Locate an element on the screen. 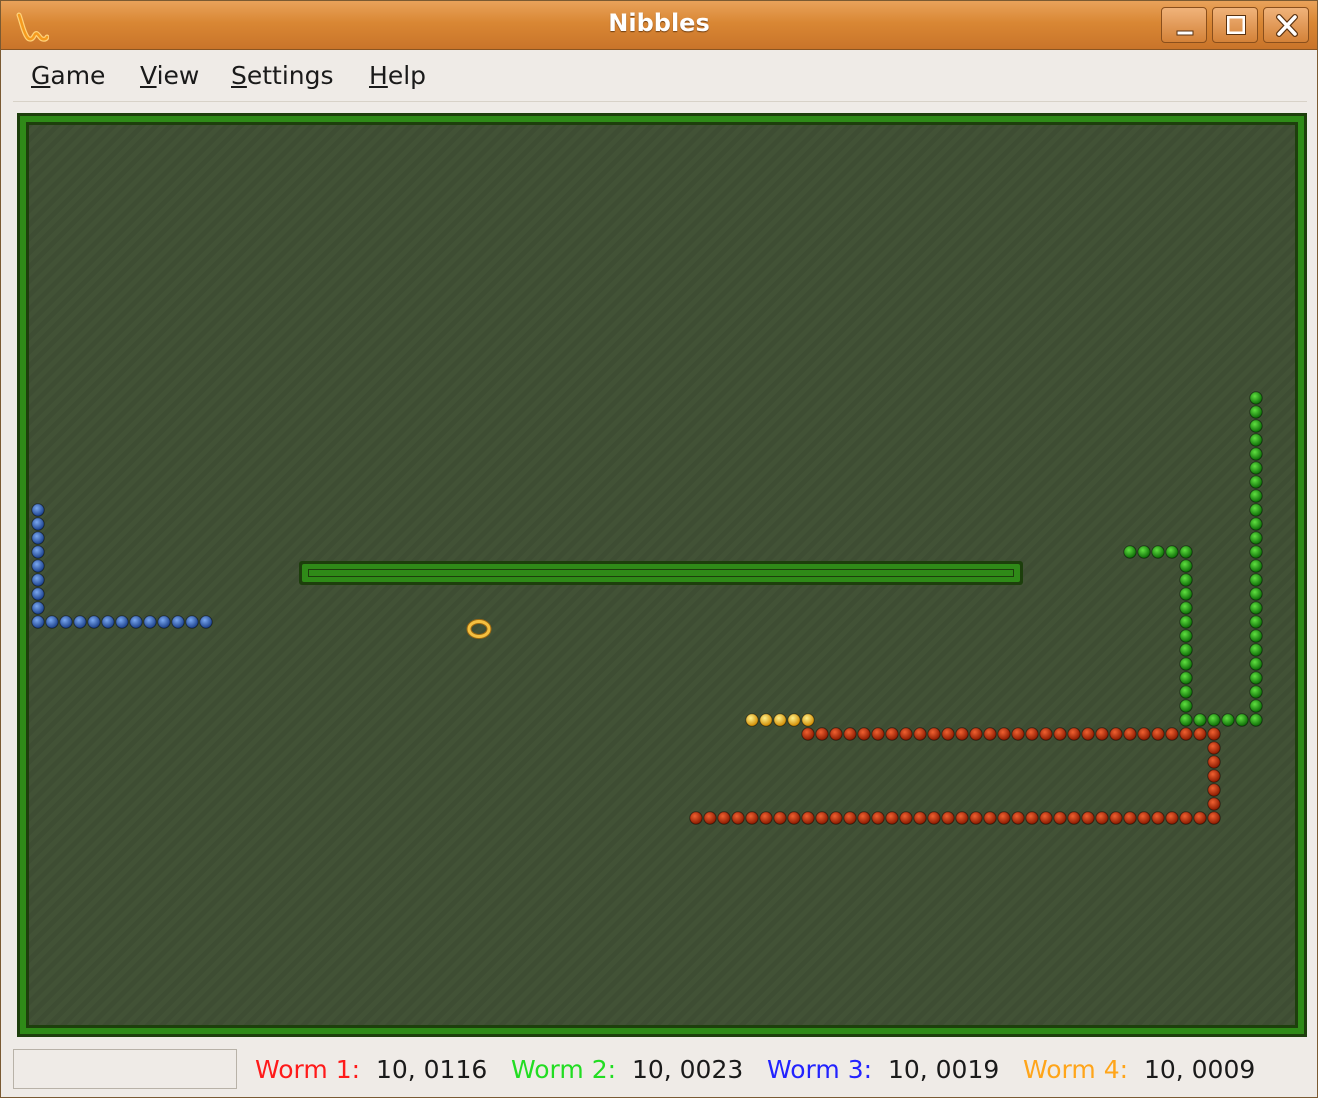 Image resolution: width=1318 pixels, height=1098 pixels. maximize-icon is located at coordinates (1236, 25).